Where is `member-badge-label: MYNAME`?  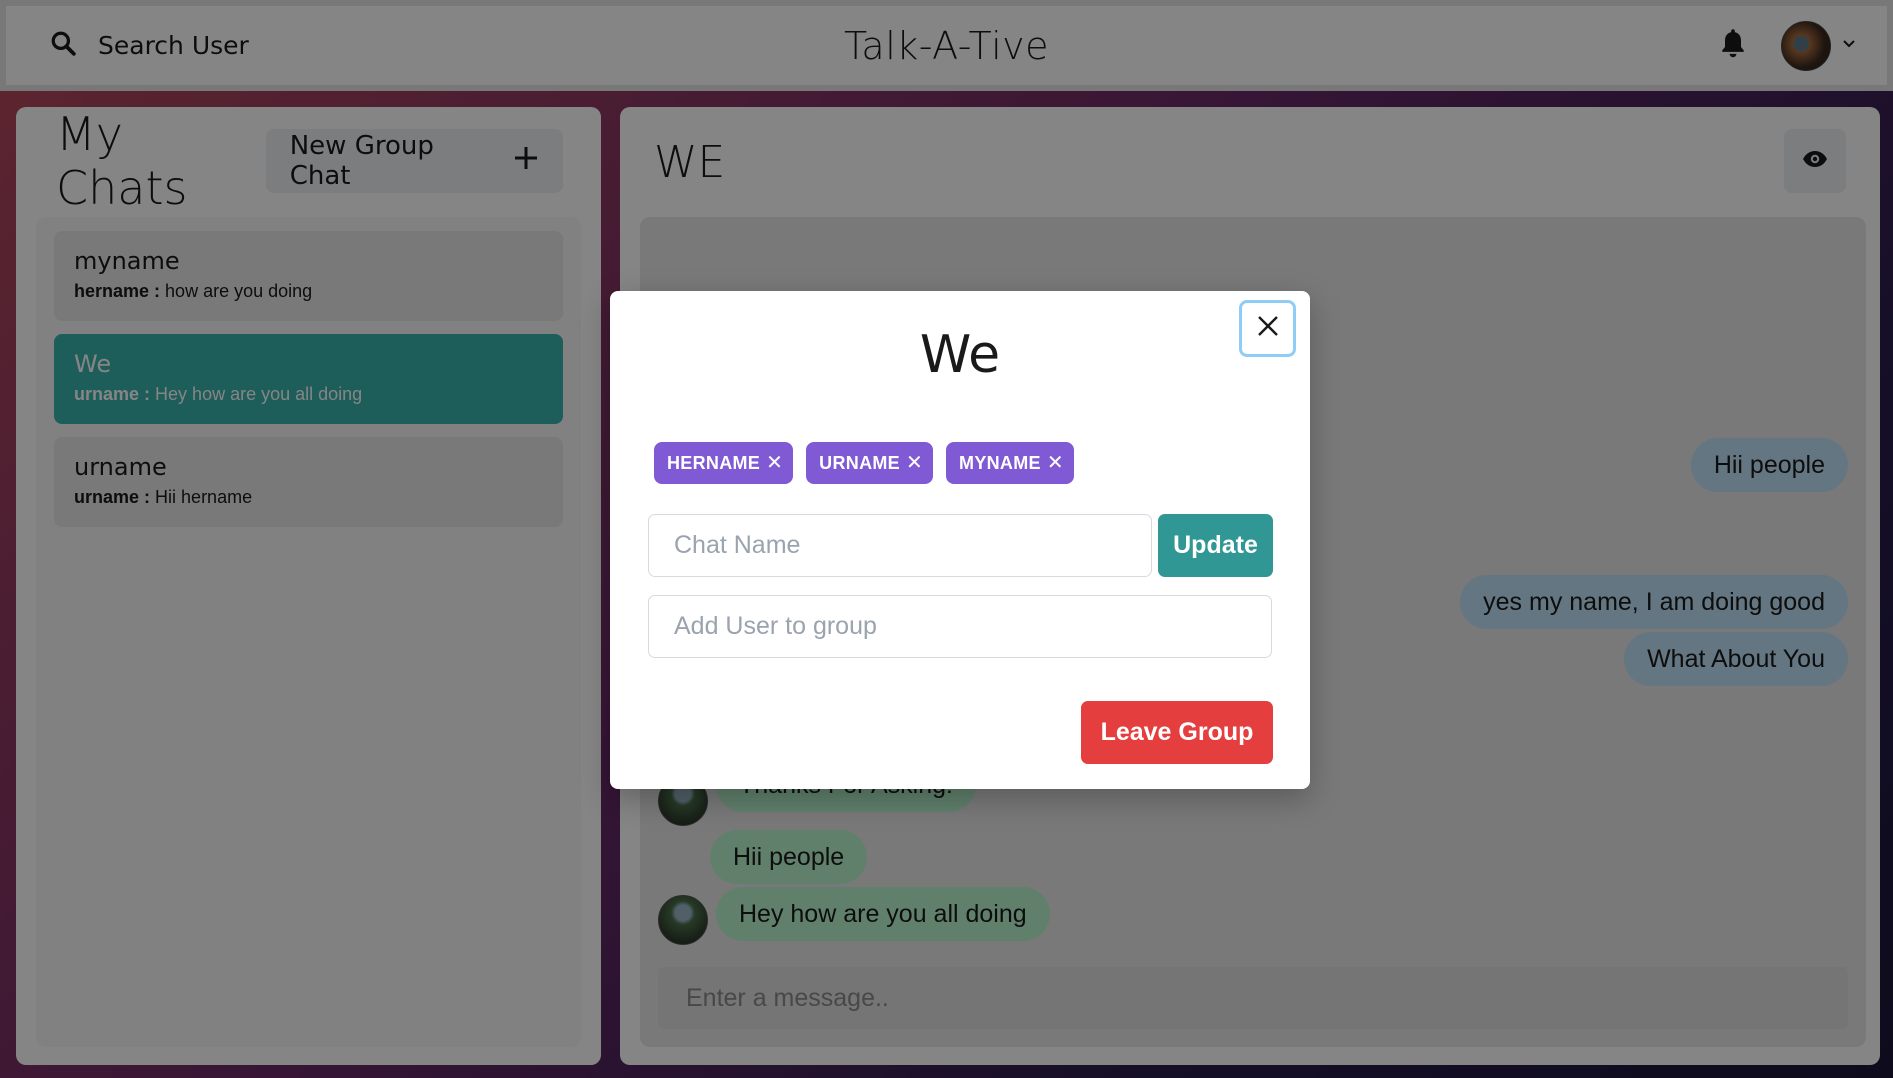
member-badge-label: MYNAME is located at coordinates (1000, 462).